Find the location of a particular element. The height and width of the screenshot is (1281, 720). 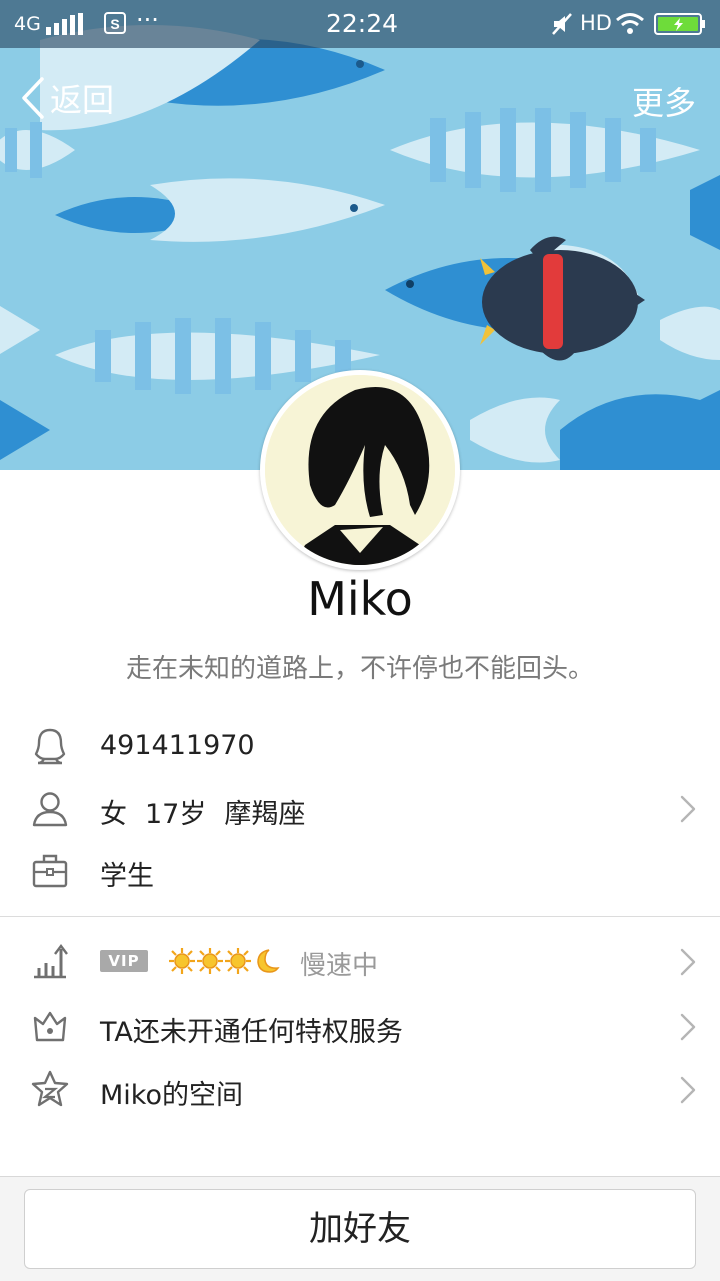

wifi-icon is located at coordinates (630, 23).